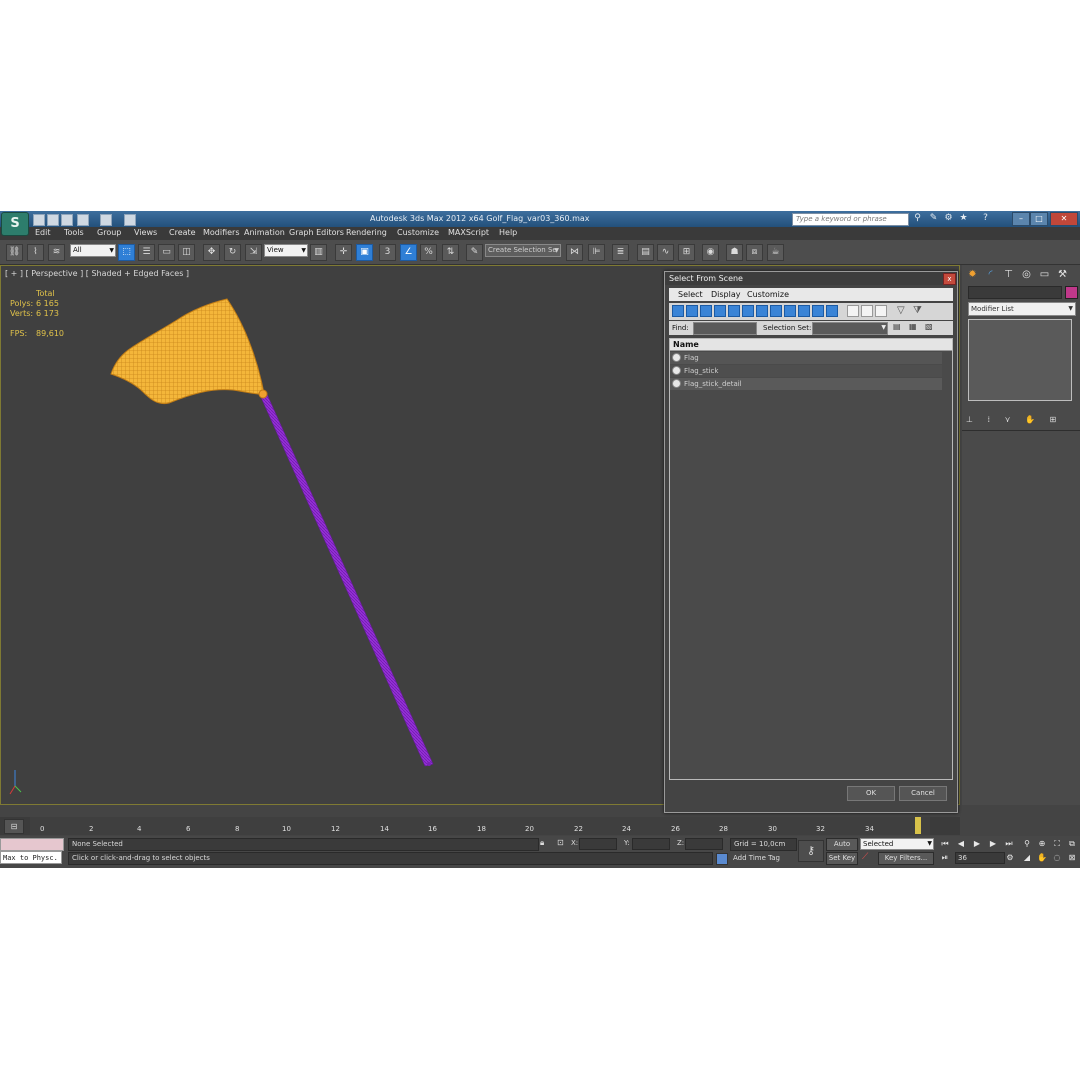  What do you see at coordinates (146, 252) in the screenshot?
I see `select-by-name-icon: ☰` at bounding box center [146, 252].